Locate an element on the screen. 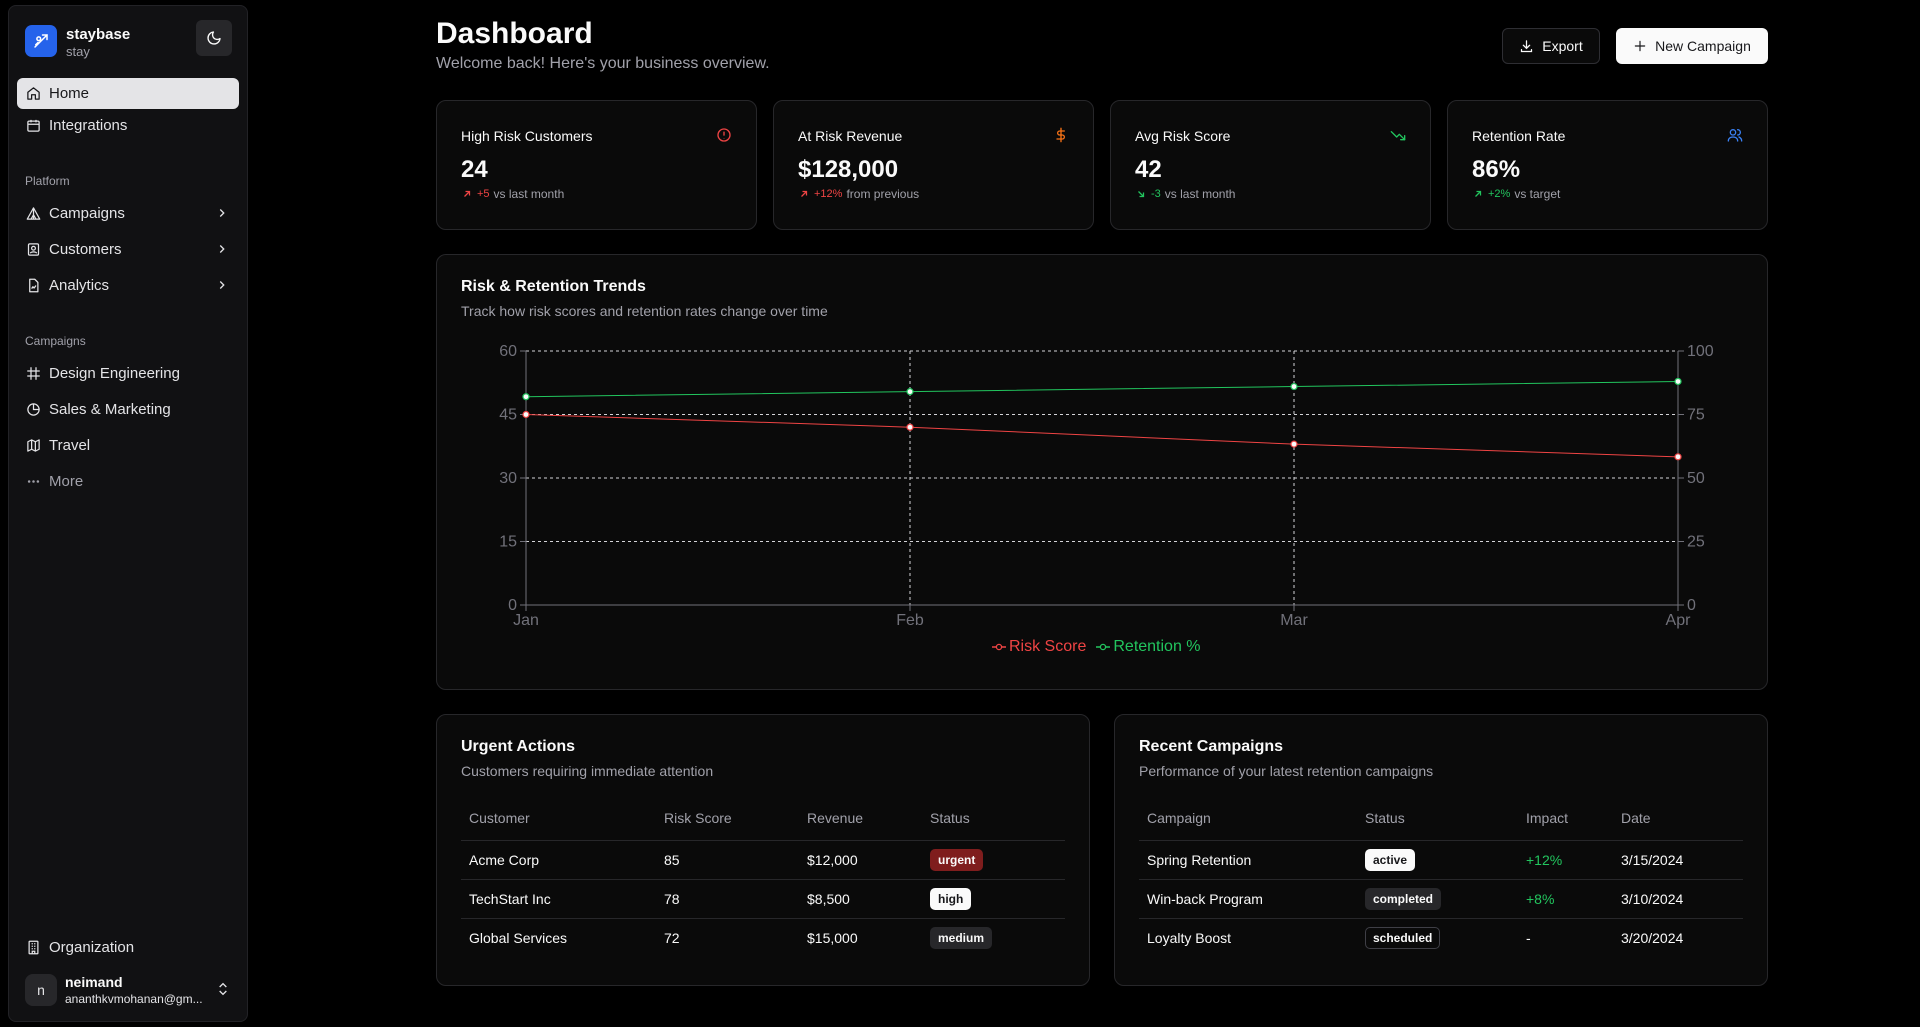 This screenshot has width=1920, height=1027. x-tick-label: Feb is located at coordinates (910, 620).